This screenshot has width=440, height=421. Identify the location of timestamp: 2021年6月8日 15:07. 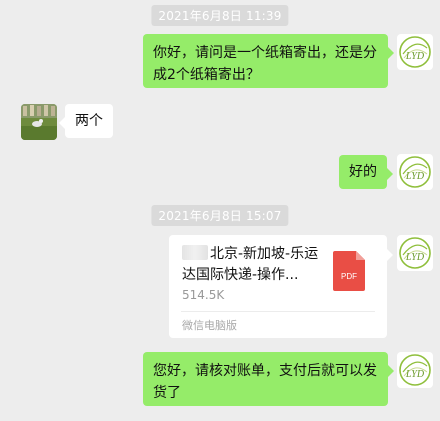
(220, 215).